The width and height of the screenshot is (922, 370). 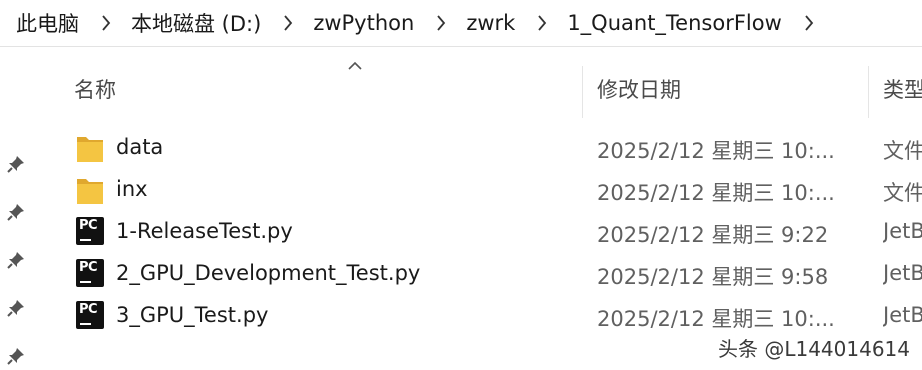 What do you see at coordinates (639, 89) in the screenshot?
I see `column-header-date-modified: 修改日期` at bounding box center [639, 89].